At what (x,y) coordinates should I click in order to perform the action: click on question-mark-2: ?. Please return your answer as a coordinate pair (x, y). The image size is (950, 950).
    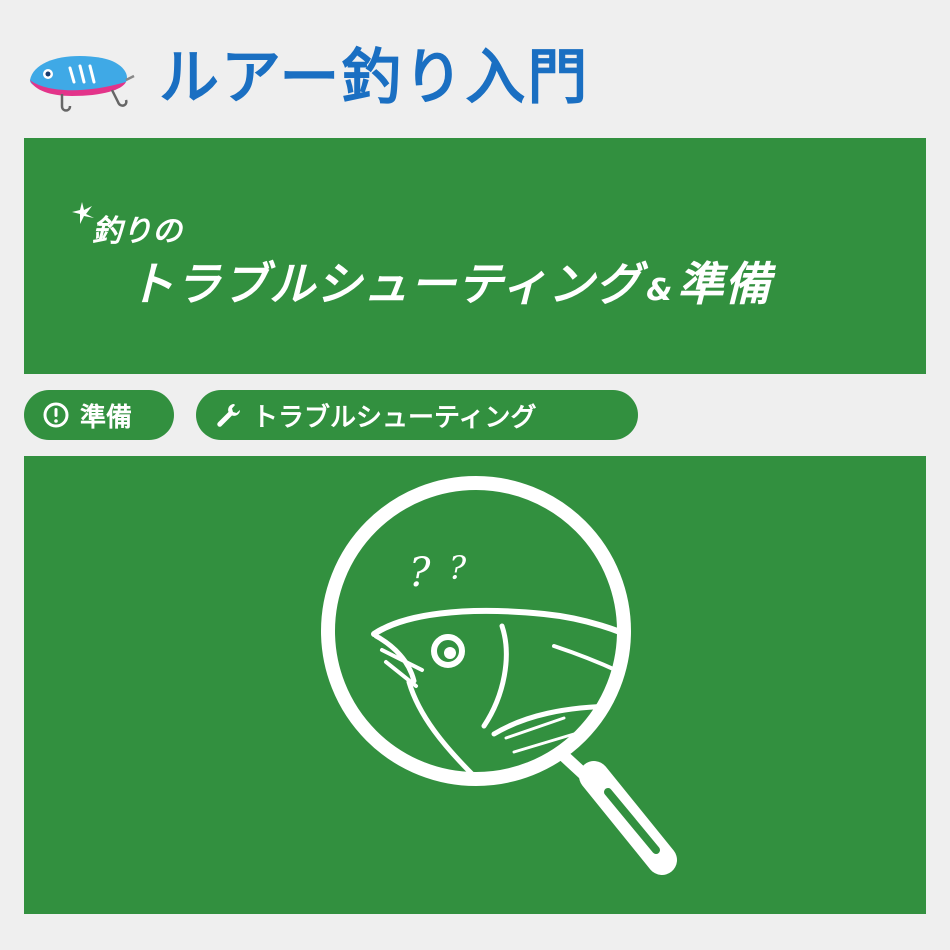
    Looking at the image, I should click on (458, 568).